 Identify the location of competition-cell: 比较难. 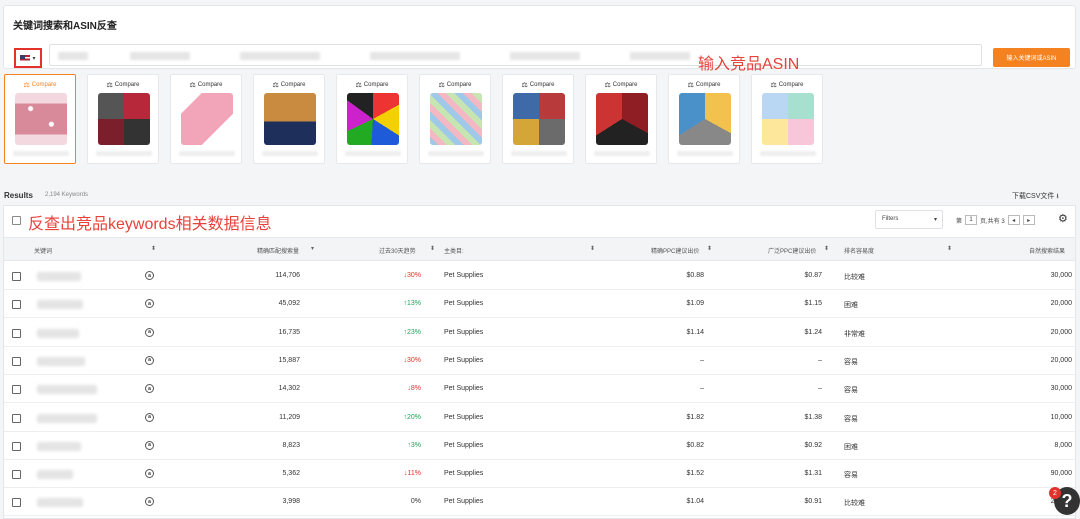
(854, 504).